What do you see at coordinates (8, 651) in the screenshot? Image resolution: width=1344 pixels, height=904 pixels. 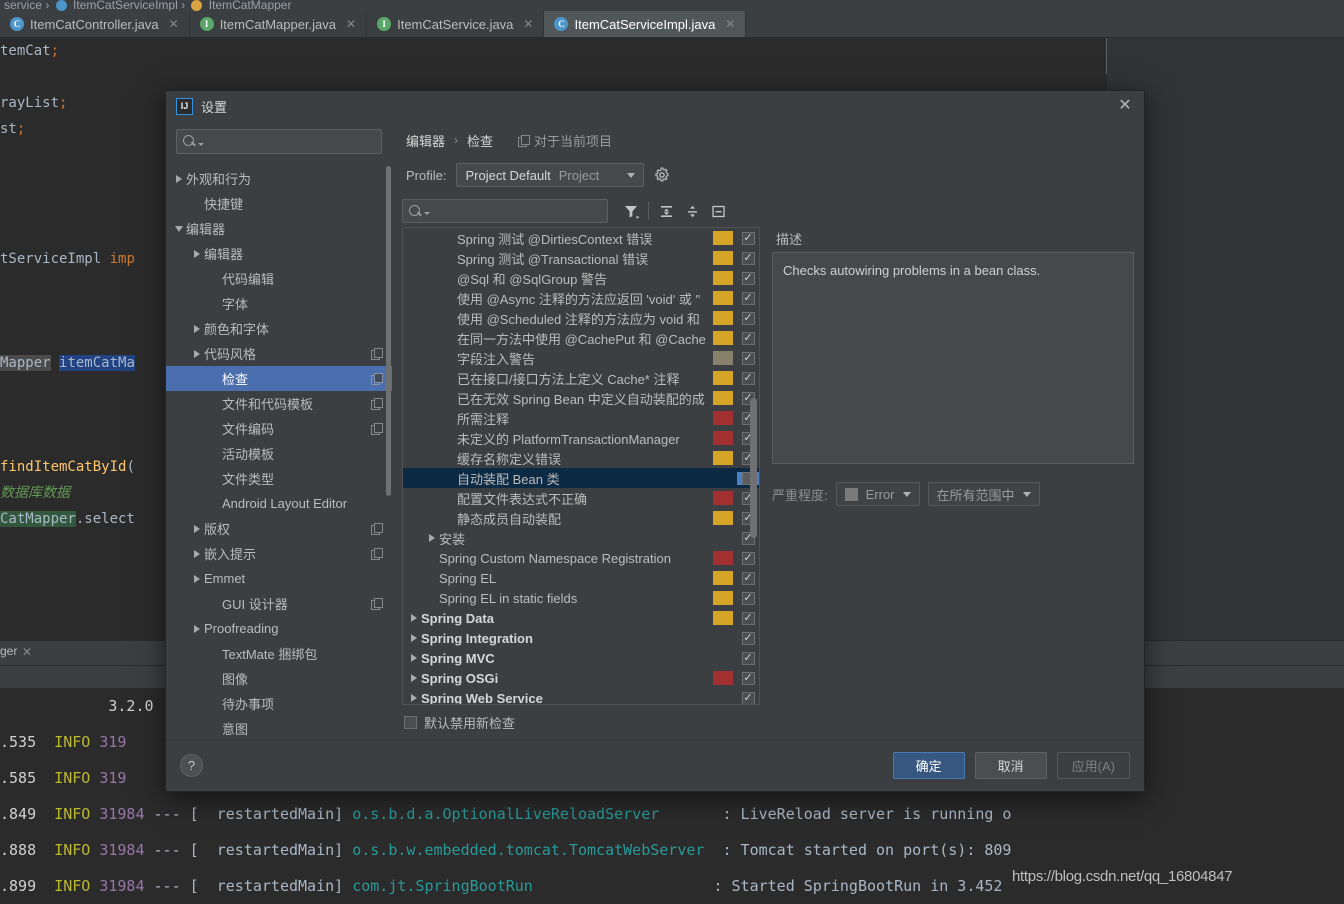 I see `console-tab-label: ger` at bounding box center [8, 651].